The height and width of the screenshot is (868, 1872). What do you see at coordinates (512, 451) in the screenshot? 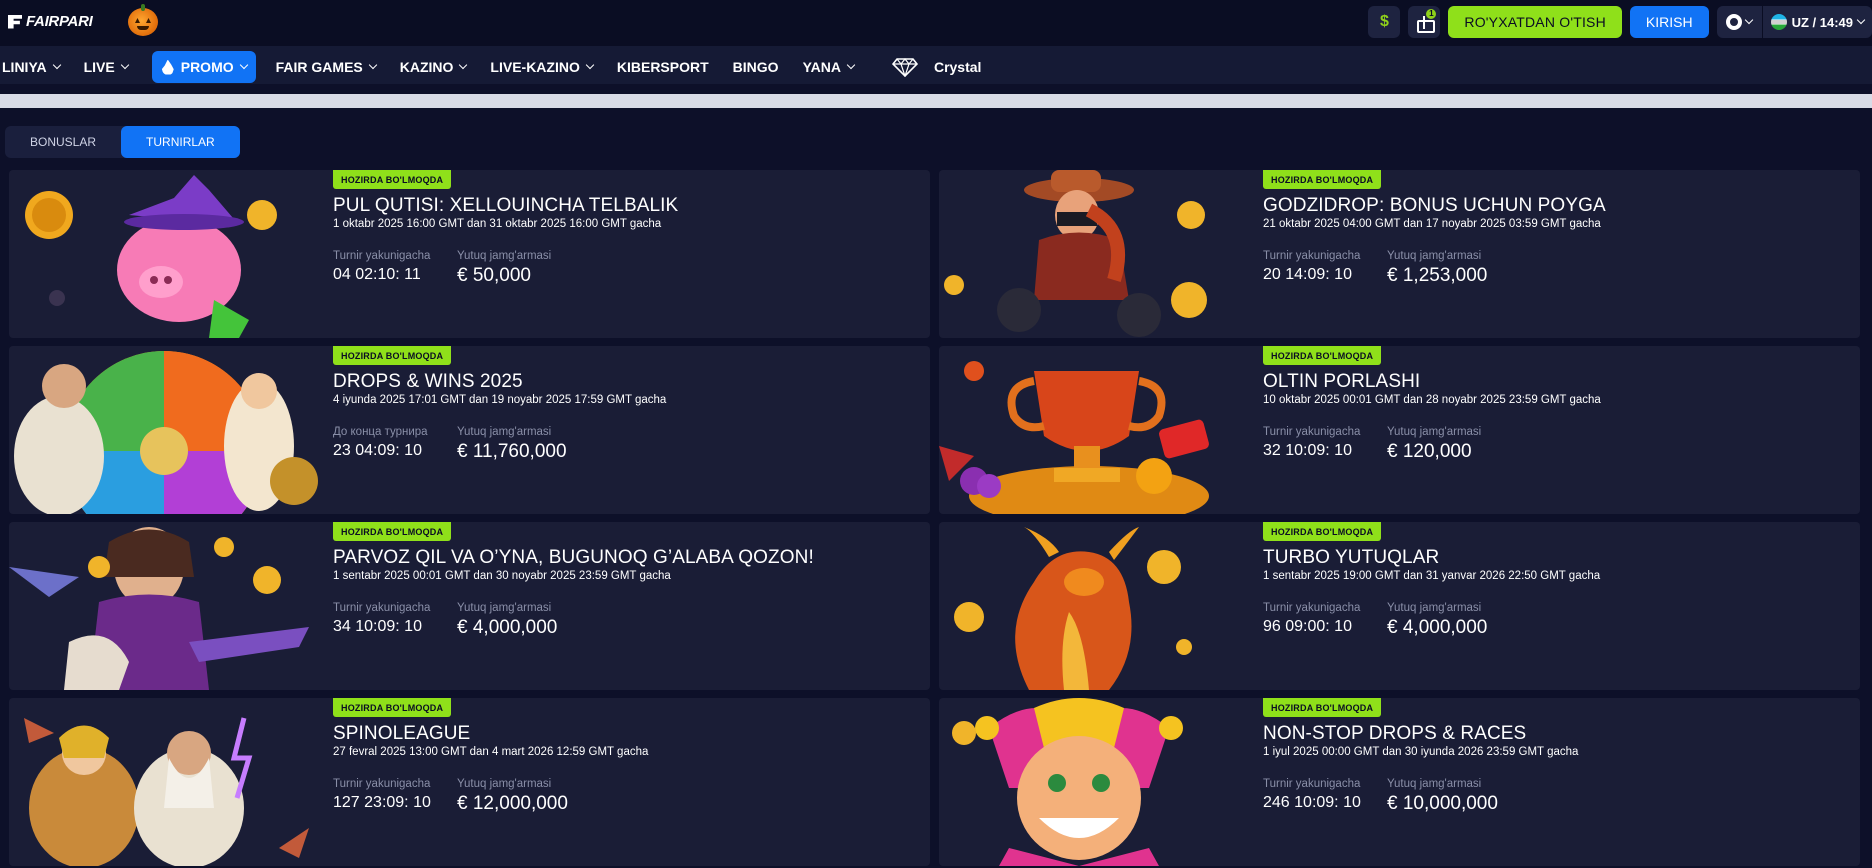
I see `prize-value: € 11,760,000` at bounding box center [512, 451].